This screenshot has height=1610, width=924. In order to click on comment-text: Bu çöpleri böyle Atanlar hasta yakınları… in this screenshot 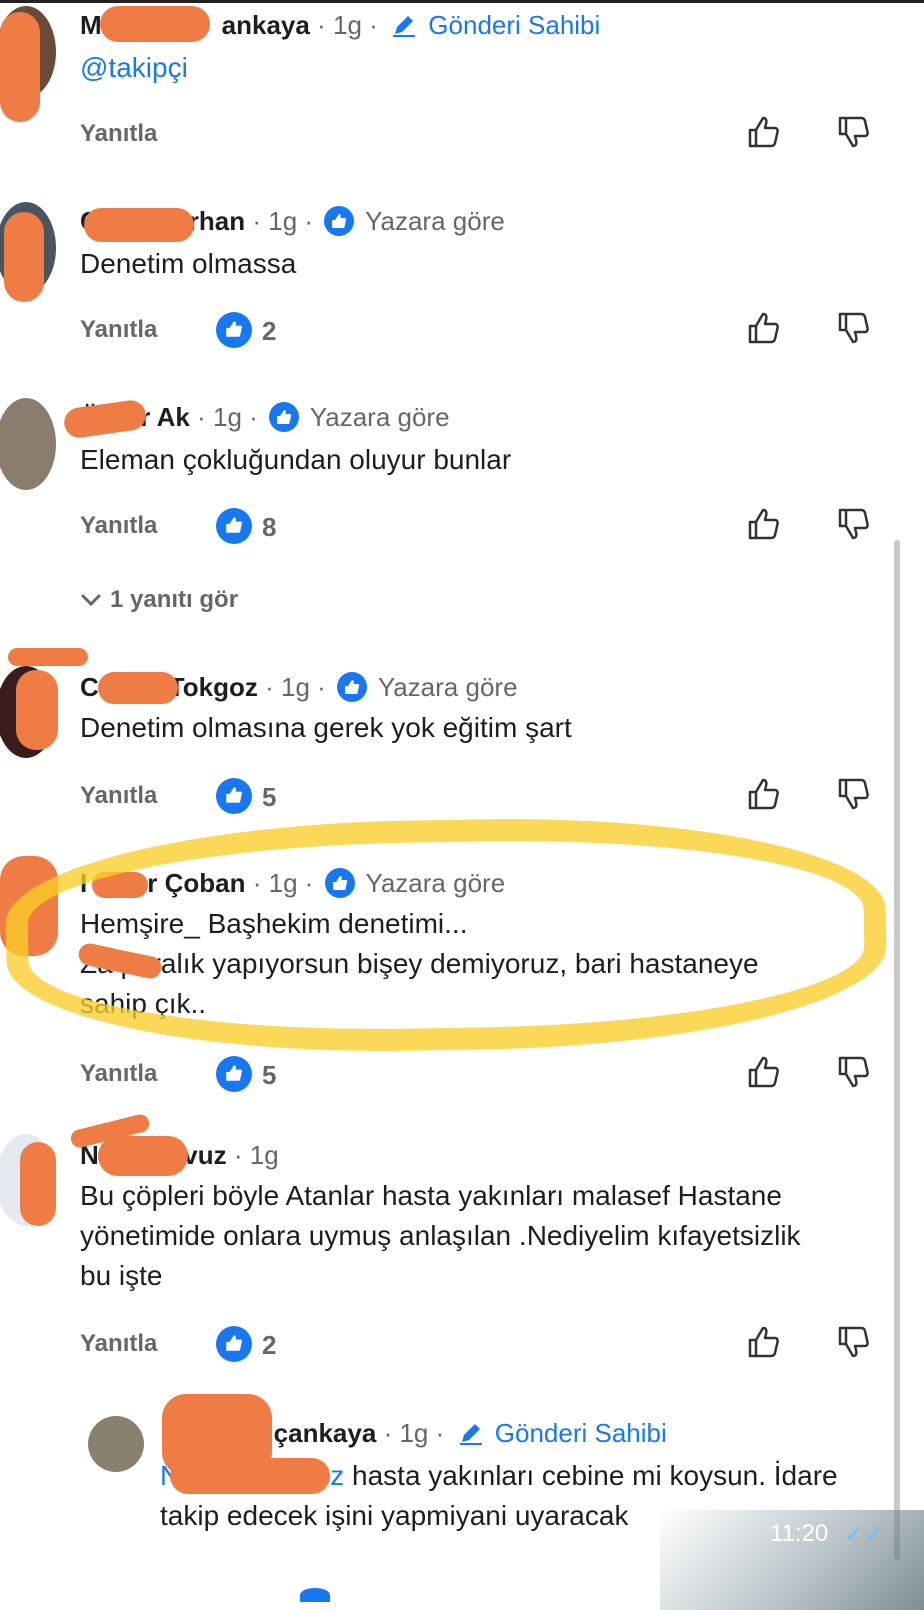, I will do `click(480, 1236)`.